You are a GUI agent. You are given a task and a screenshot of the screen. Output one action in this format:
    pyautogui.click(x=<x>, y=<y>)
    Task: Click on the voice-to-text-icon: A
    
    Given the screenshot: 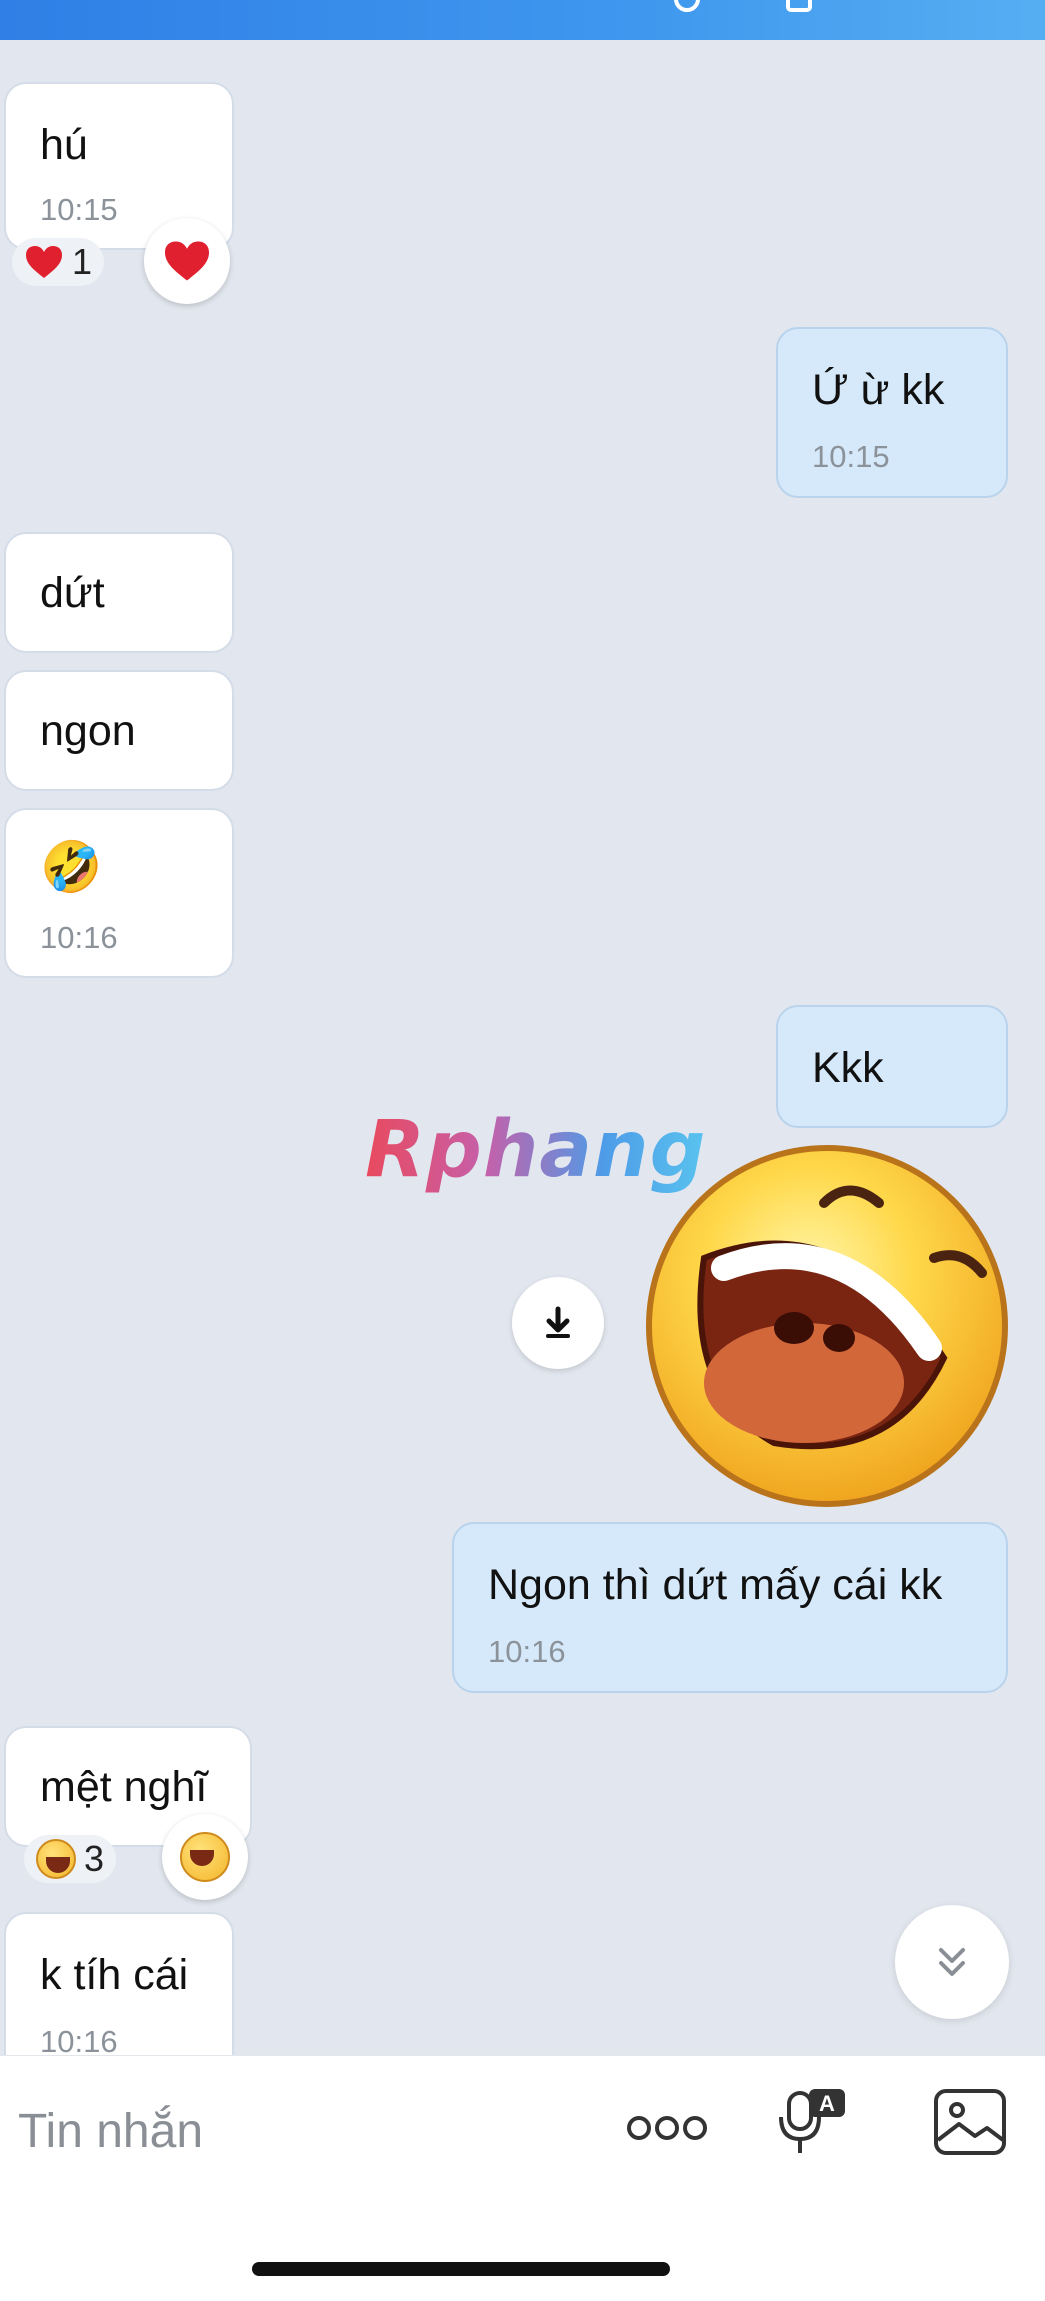 What is the action you would take?
    pyautogui.click(x=812, y=2121)
    